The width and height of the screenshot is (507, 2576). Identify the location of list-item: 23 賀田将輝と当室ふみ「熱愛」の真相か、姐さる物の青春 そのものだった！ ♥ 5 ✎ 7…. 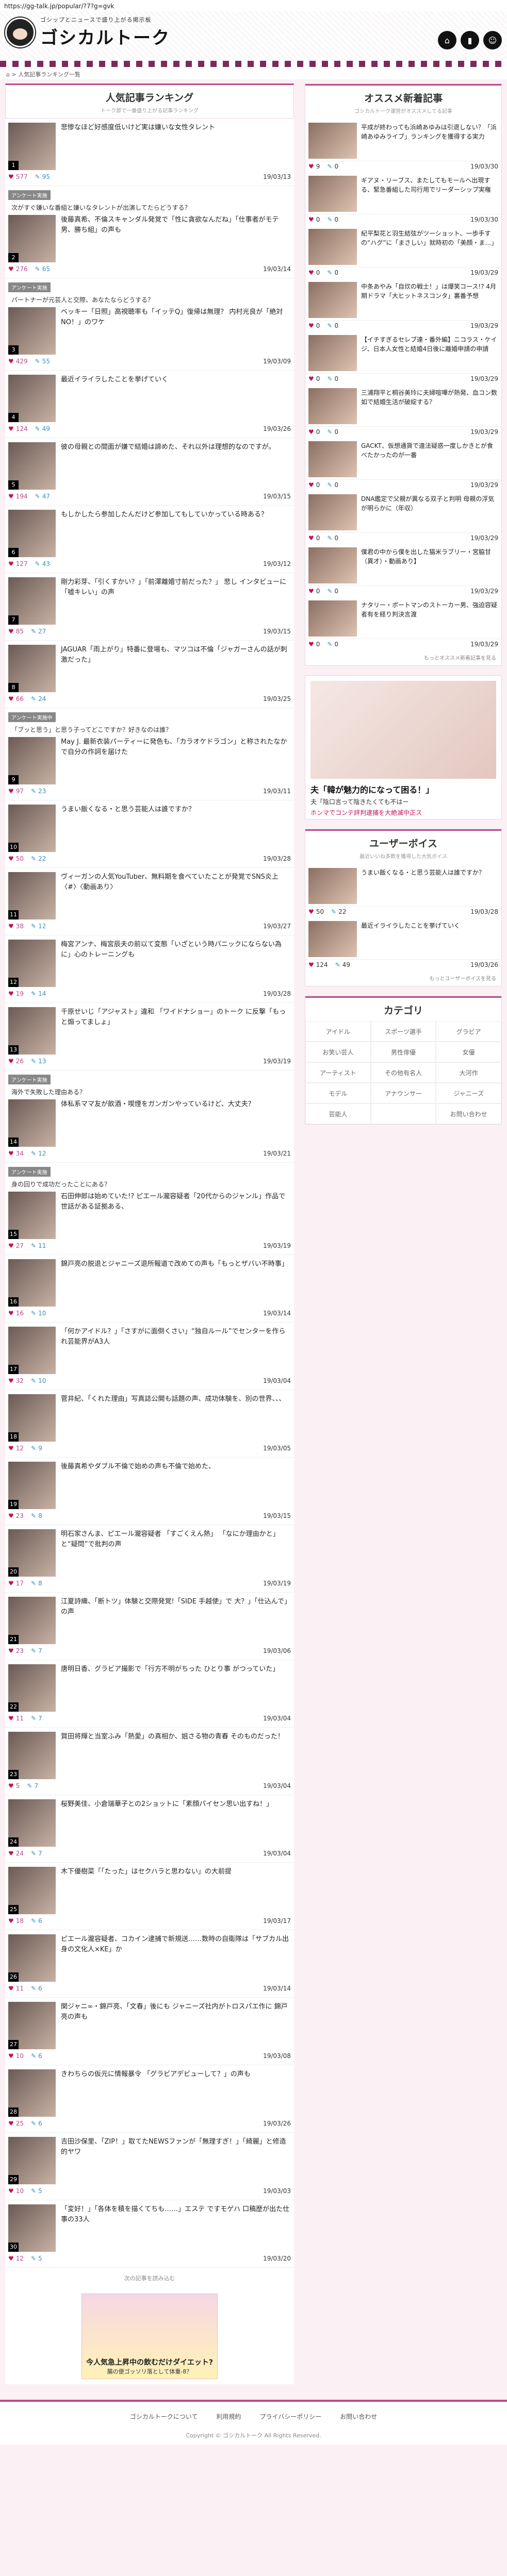
(149, 1761).